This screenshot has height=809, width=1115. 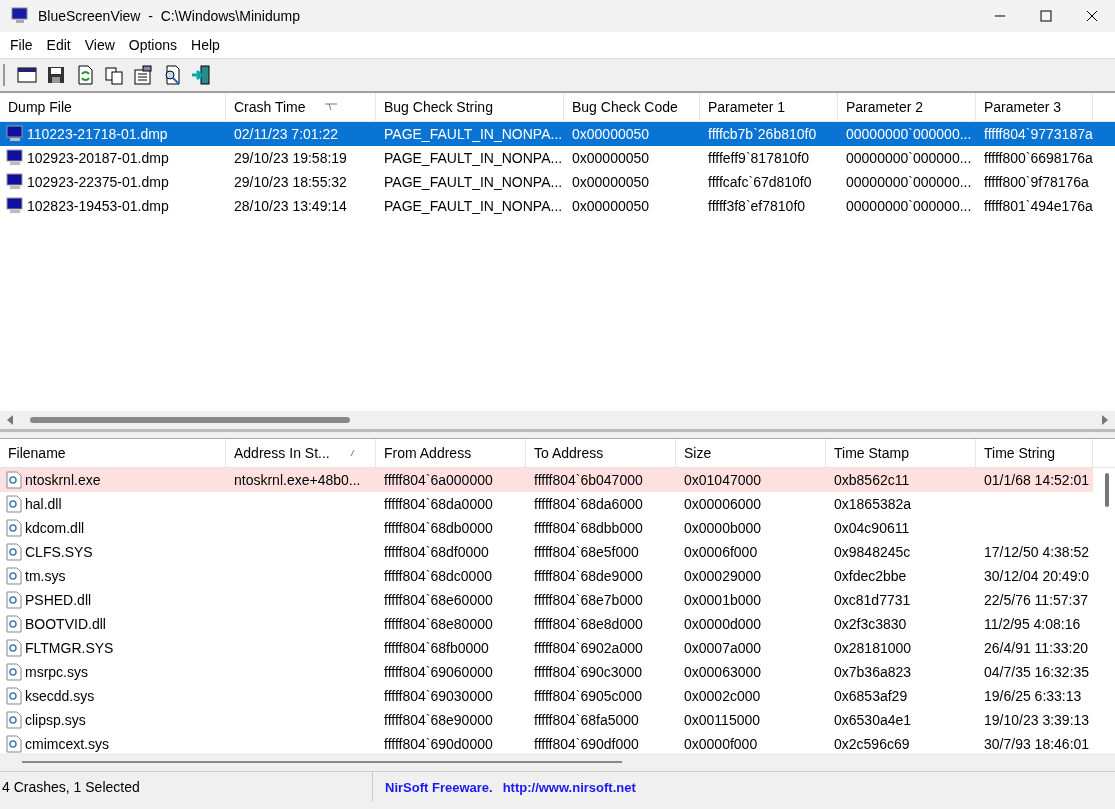 What do you see at coordinates (290, 158) in the screenshot?
I see `table-cell: 29/10/23 19:58:19` at bounding box center [290, 158].